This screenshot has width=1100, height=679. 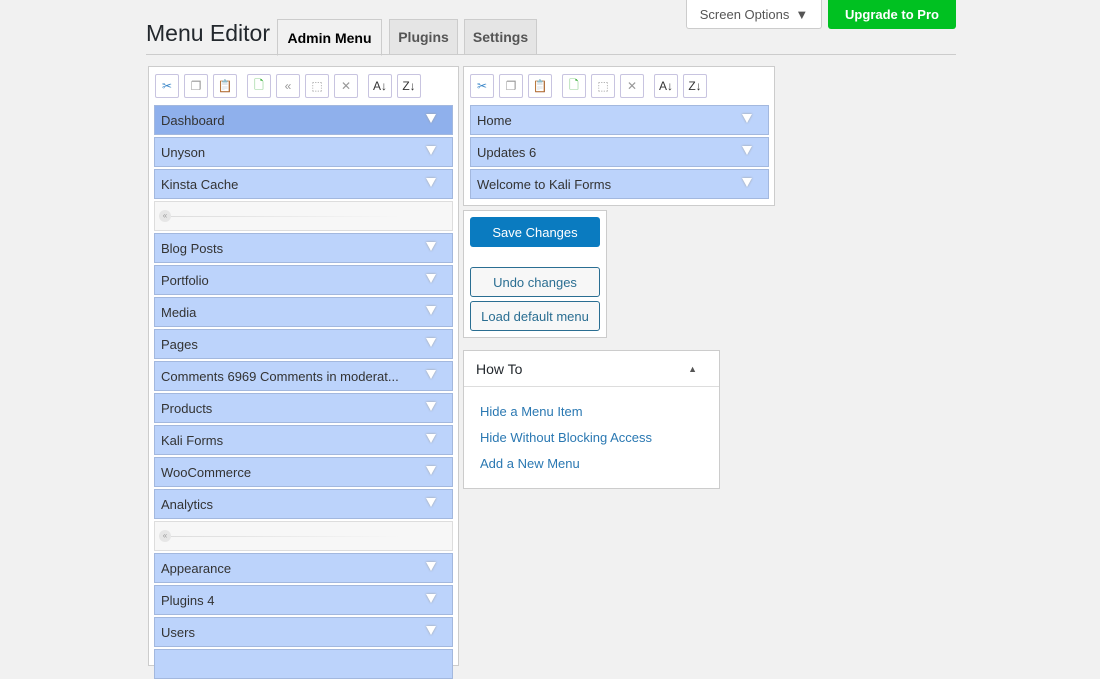 I want to click on screen-options-button: Screen Options ▼, so click(x=754, y=14).